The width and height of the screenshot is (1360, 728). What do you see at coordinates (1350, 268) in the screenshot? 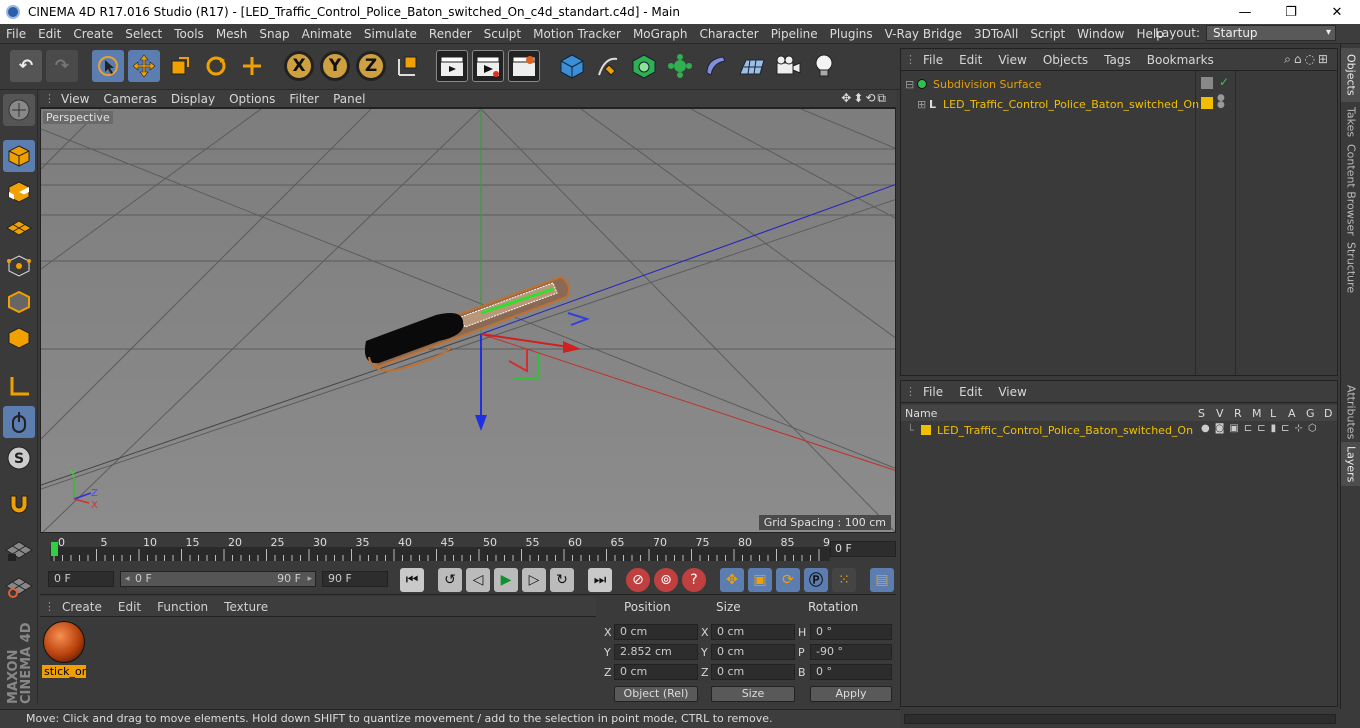
I see `tab-structure: Structure` at bounding box center [1350, 268].